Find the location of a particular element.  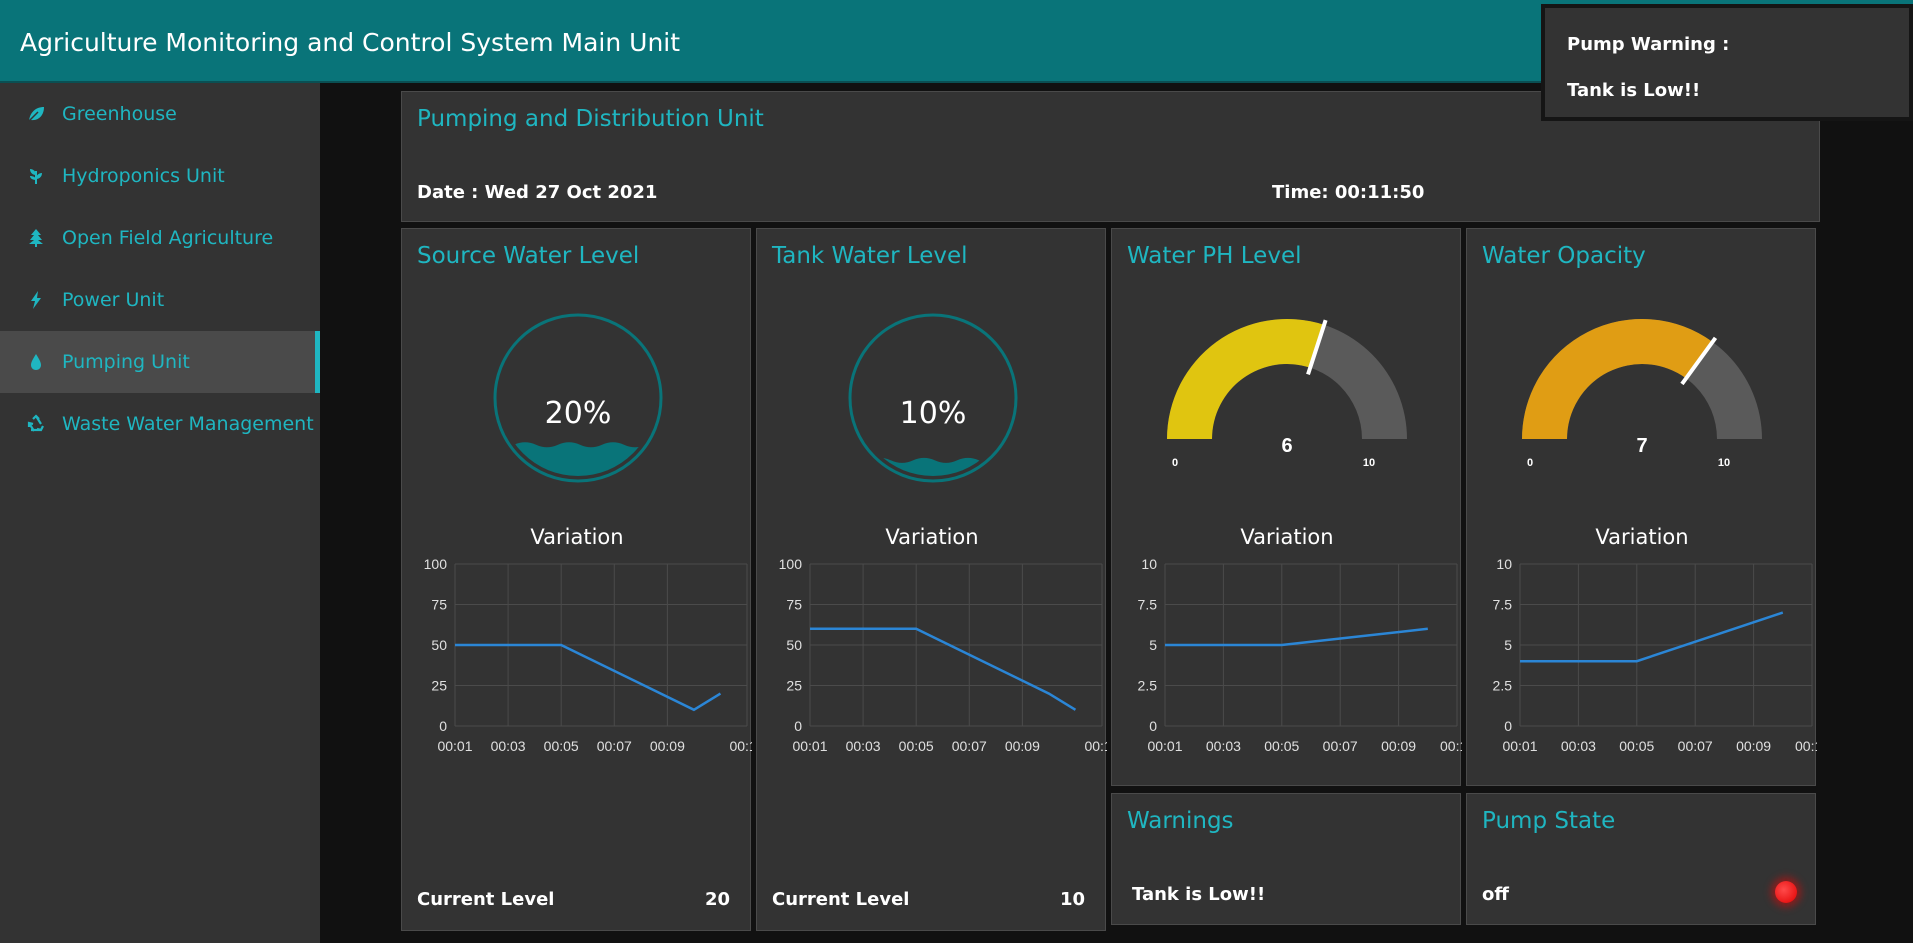

sidebar-item-label: Open Field Agriculture is located at coordinates (168, 238).